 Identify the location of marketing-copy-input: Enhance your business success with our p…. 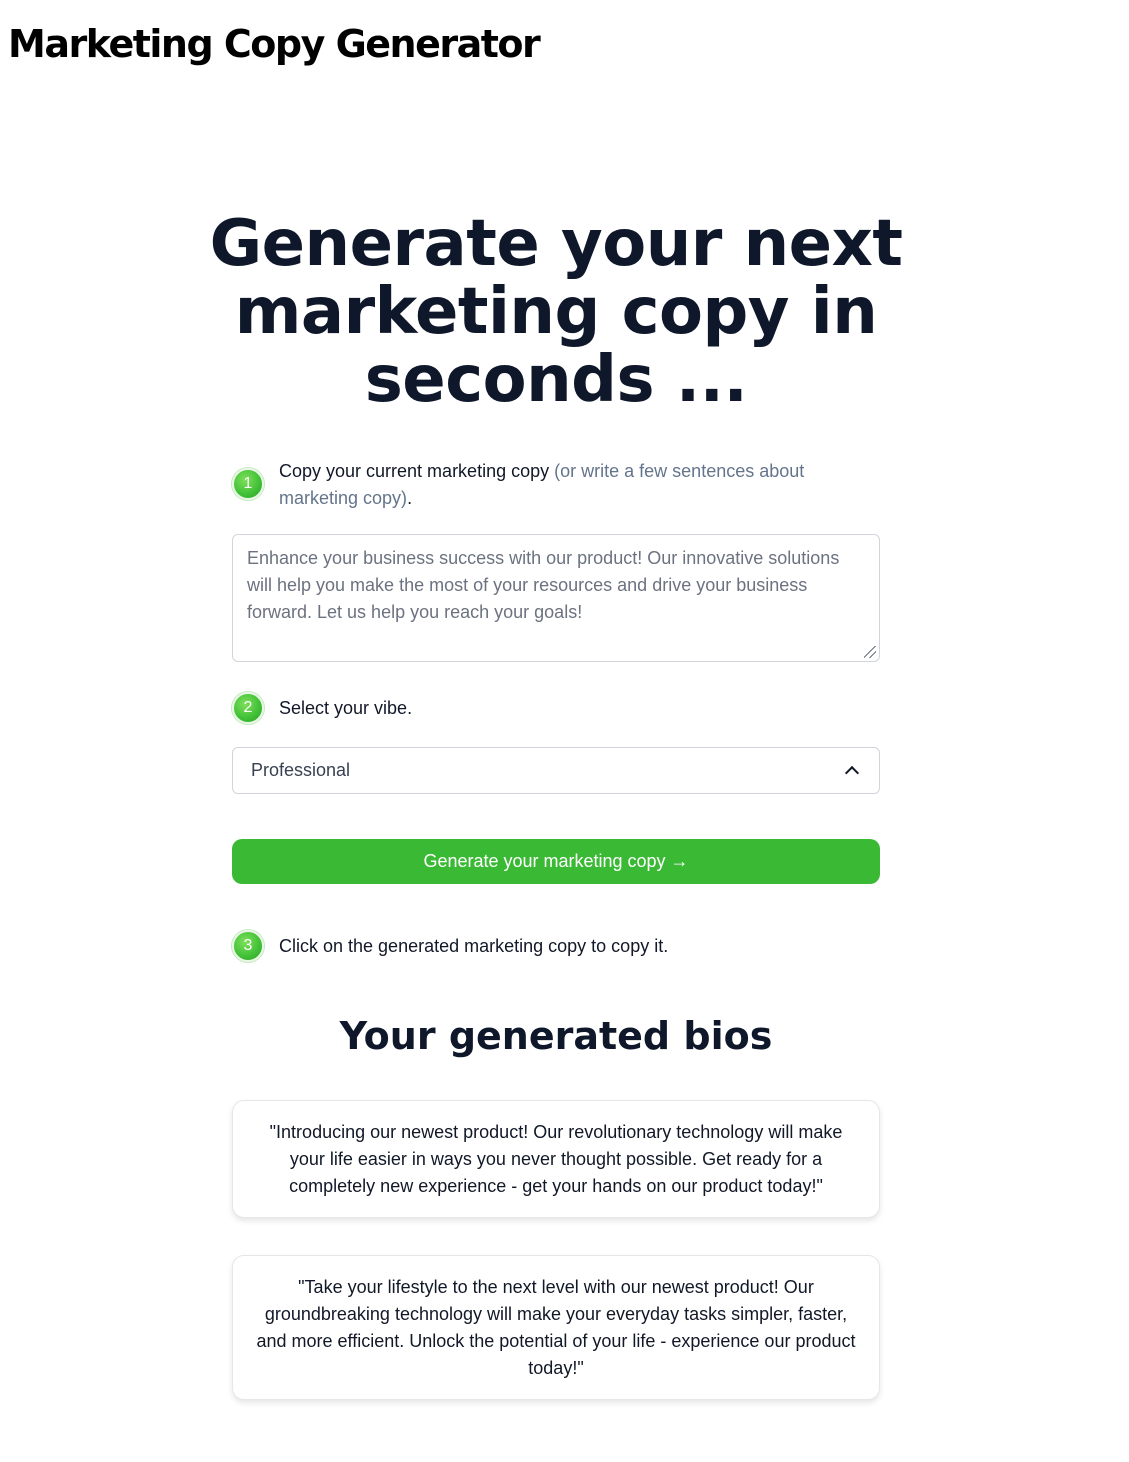
(556, 598).